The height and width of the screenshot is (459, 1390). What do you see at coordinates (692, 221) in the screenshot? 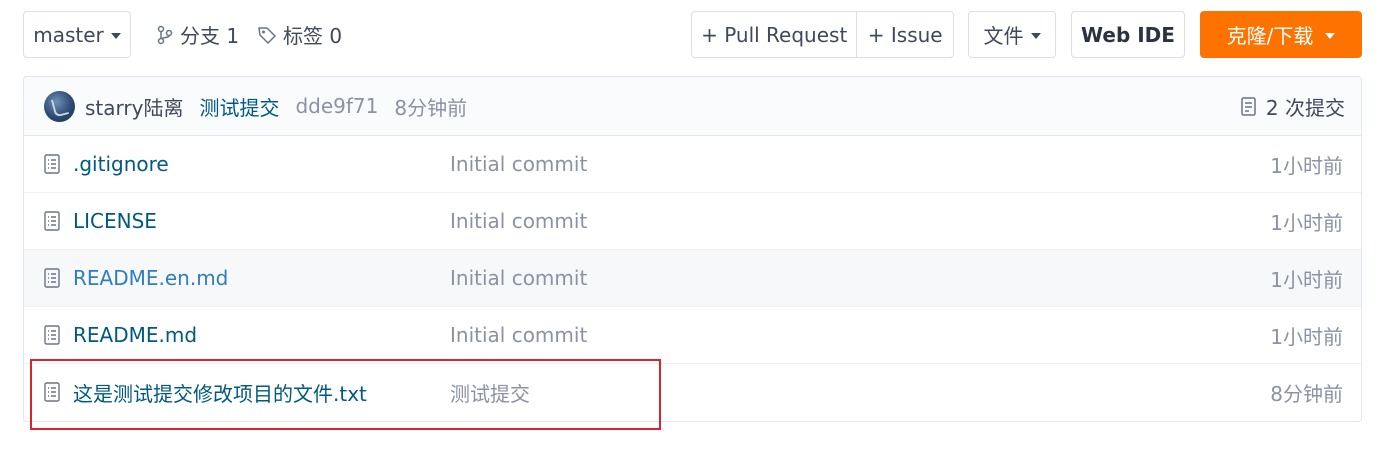
I see `file-row: LICENSE Initial commit 1小时前` at bounding box center [692, 221].